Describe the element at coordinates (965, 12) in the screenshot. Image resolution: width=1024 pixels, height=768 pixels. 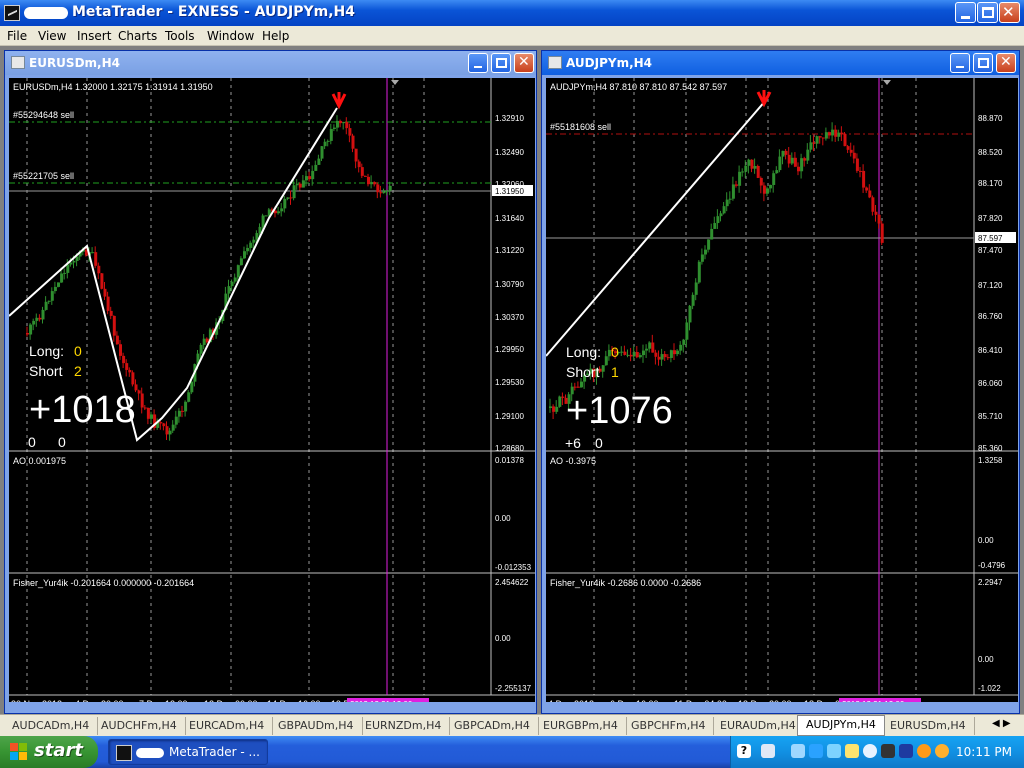
I see `minimize-button` at that location.